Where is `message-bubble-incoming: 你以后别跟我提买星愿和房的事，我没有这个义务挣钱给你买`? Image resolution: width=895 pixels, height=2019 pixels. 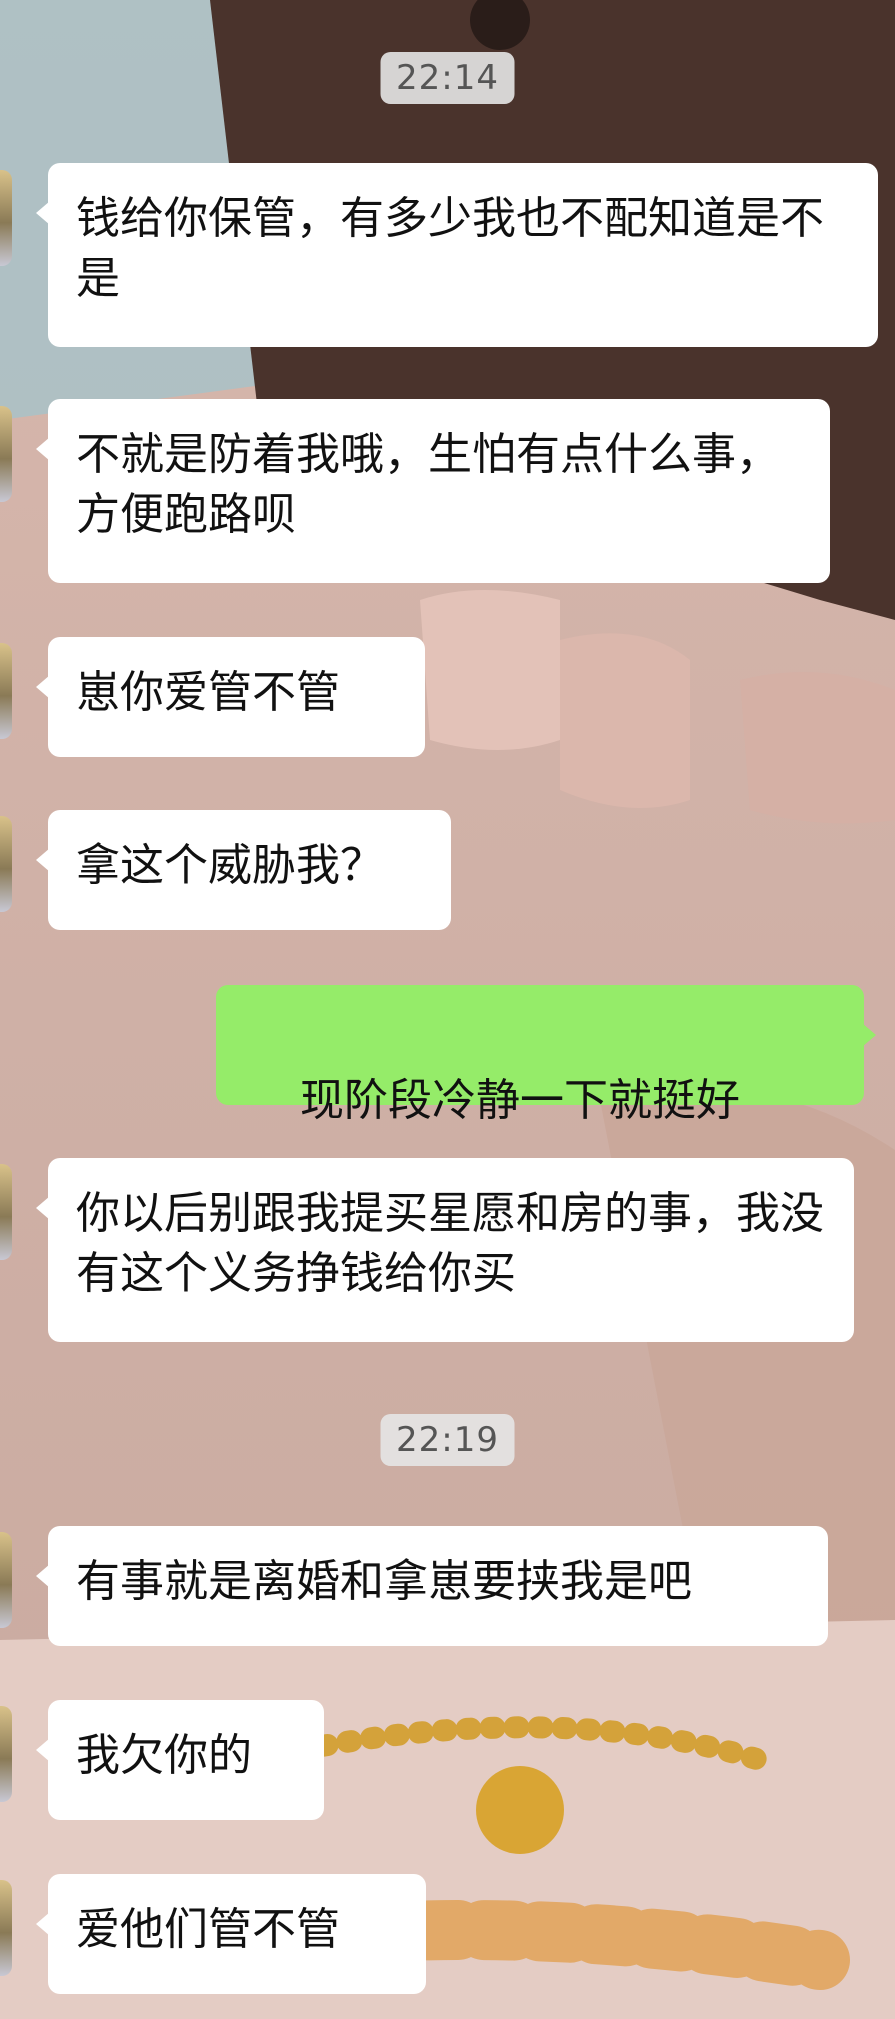 message-bubble-incoming: 你以后别跟我提买星愿和房的事，我没有这个义务挣钱给你买 is located at coordinates (445, 1250).